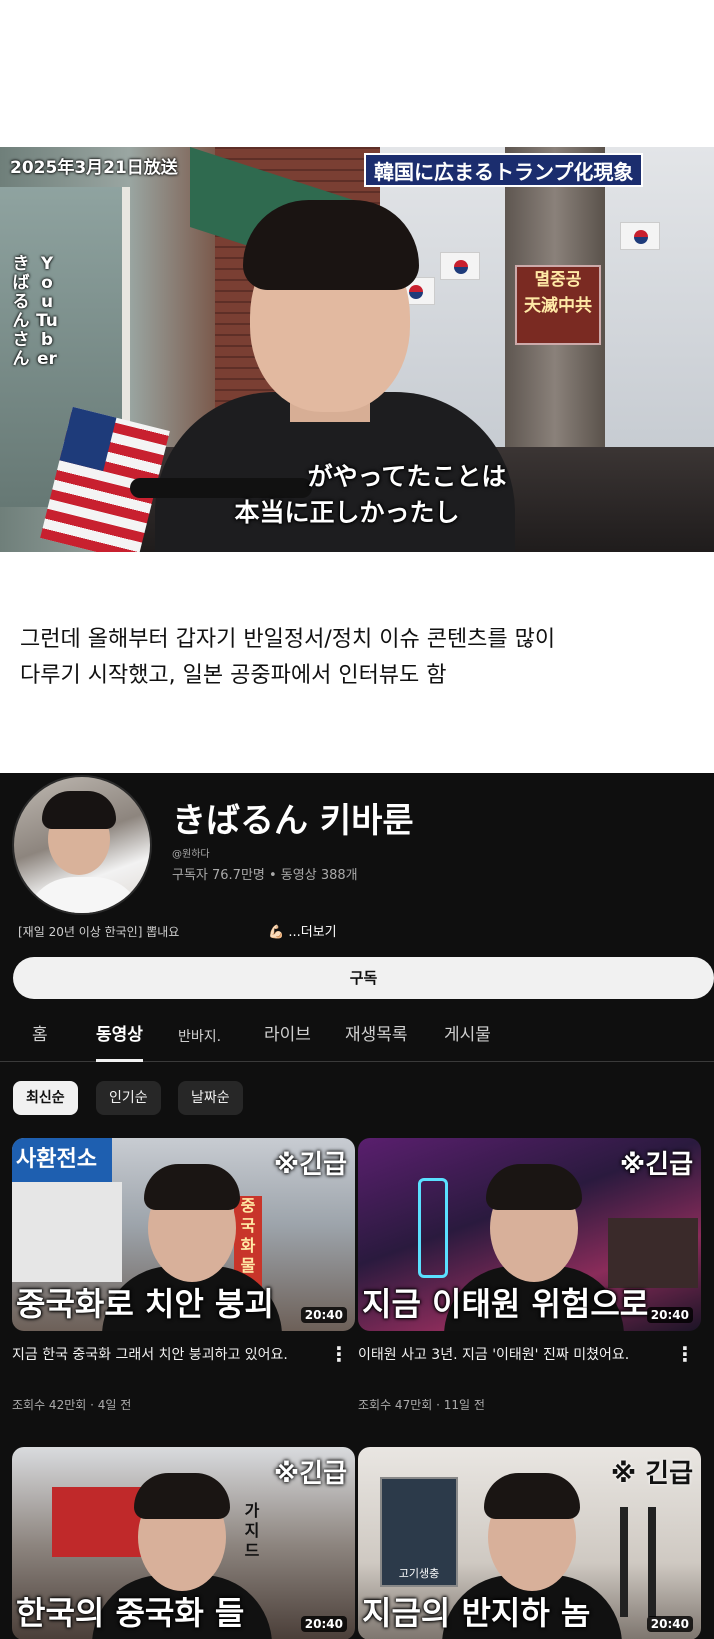 This screenshot has width=714, height=1639. Describe the element at coordinates (419, 1573) in the screenshot. I see `poster-title: 고기생충` at that location.